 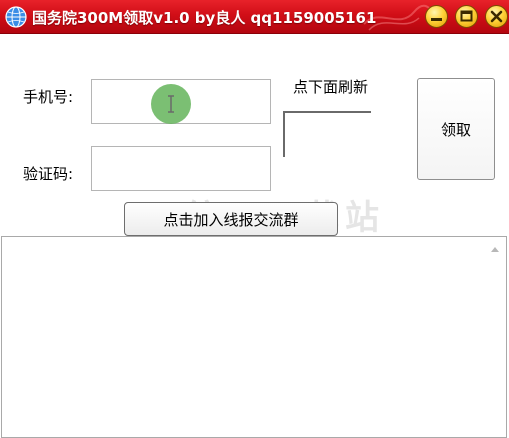 I want to click on text-cursor-icon, so click(x=171, y=104).